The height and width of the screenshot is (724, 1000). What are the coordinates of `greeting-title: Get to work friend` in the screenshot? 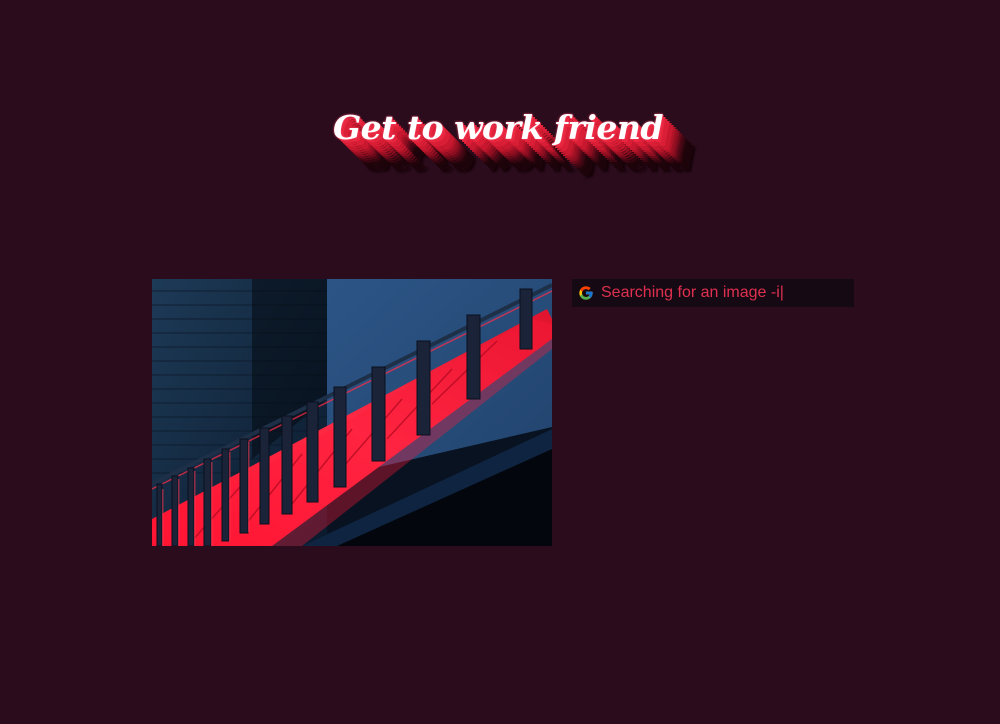 It's located at (498, 127).